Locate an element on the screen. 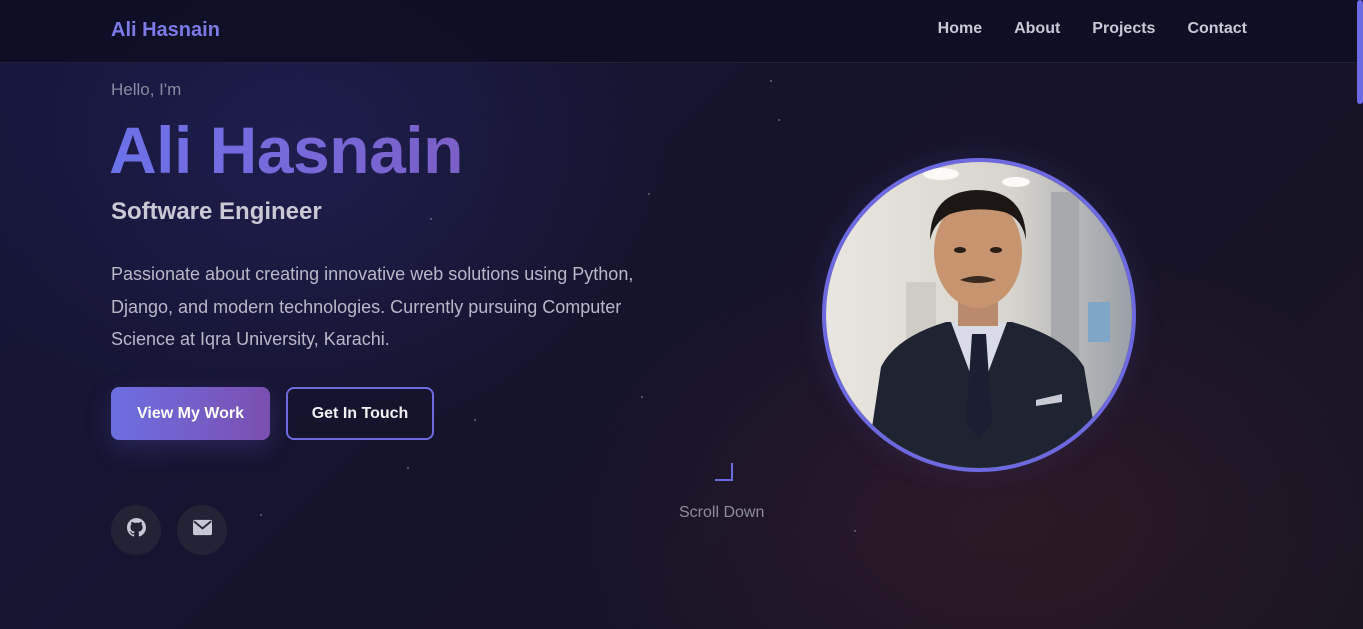 The width and height of the screenshot is (1363, 629). hero-greeting: Hello, I'm is located at coordinates (146, 89).